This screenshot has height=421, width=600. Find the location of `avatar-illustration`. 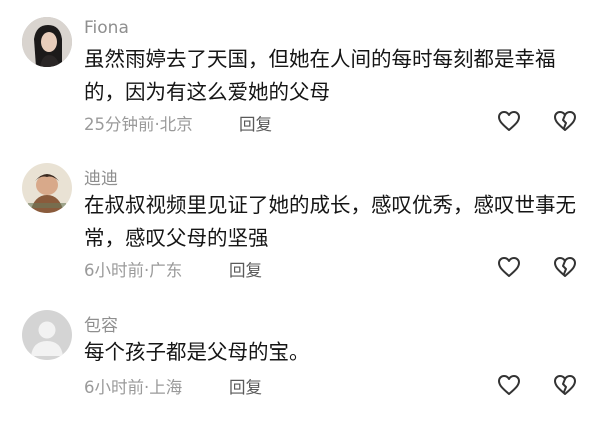

avatar-illustration is located at coordinates (47, 188).